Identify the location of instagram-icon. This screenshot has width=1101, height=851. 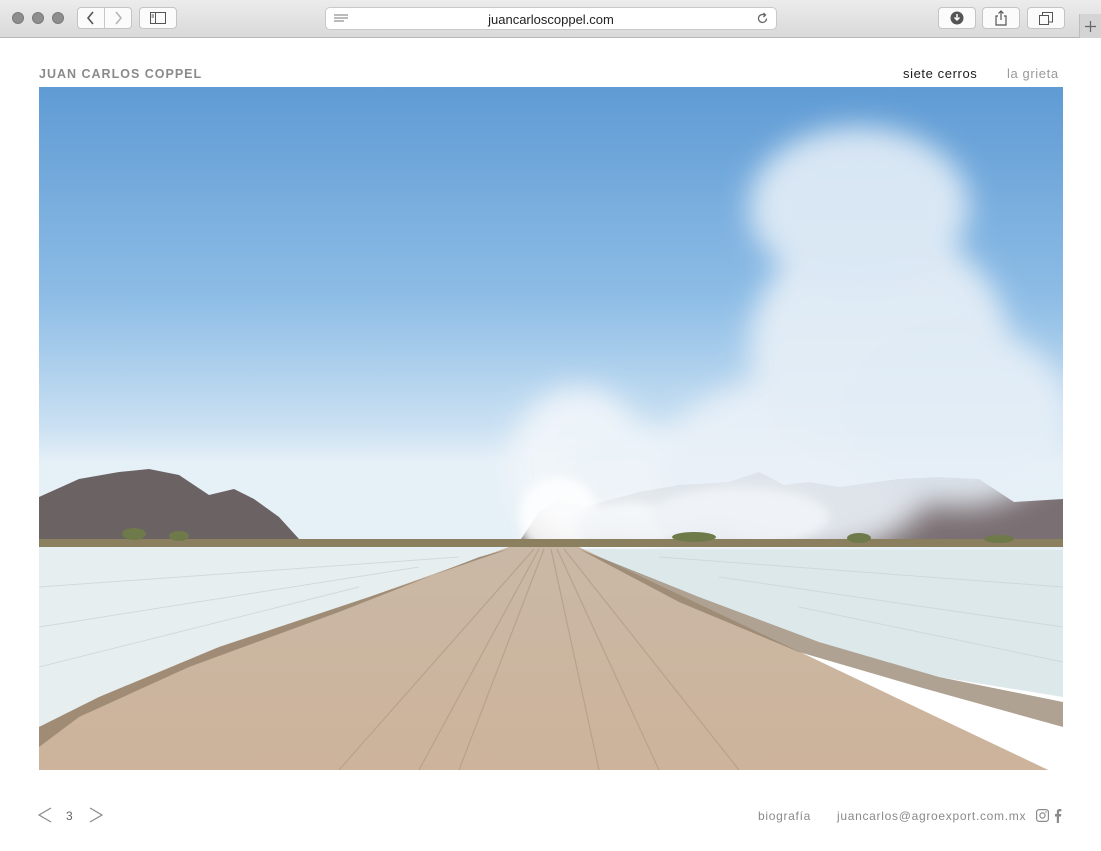
(1042, 815).